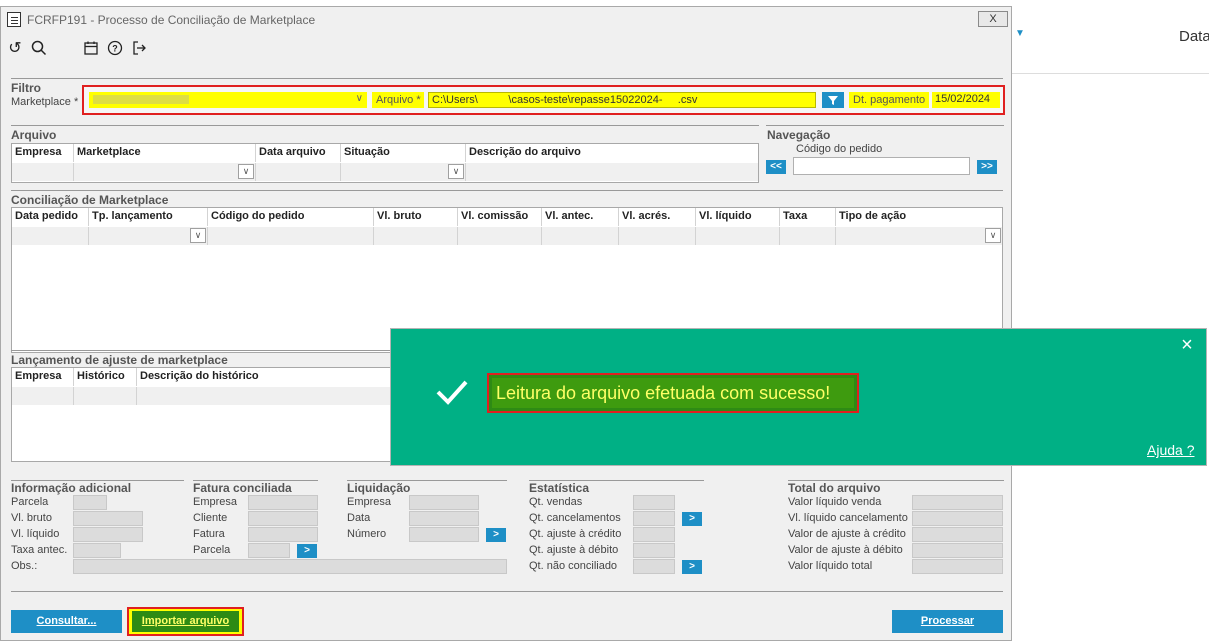 Image resolution: width=1209 pixels, height=641 pixels. Describe the element at coordinates (848, 518) in the screenshot. I see `field-label: Vl. líquido cancelamento` at that location.